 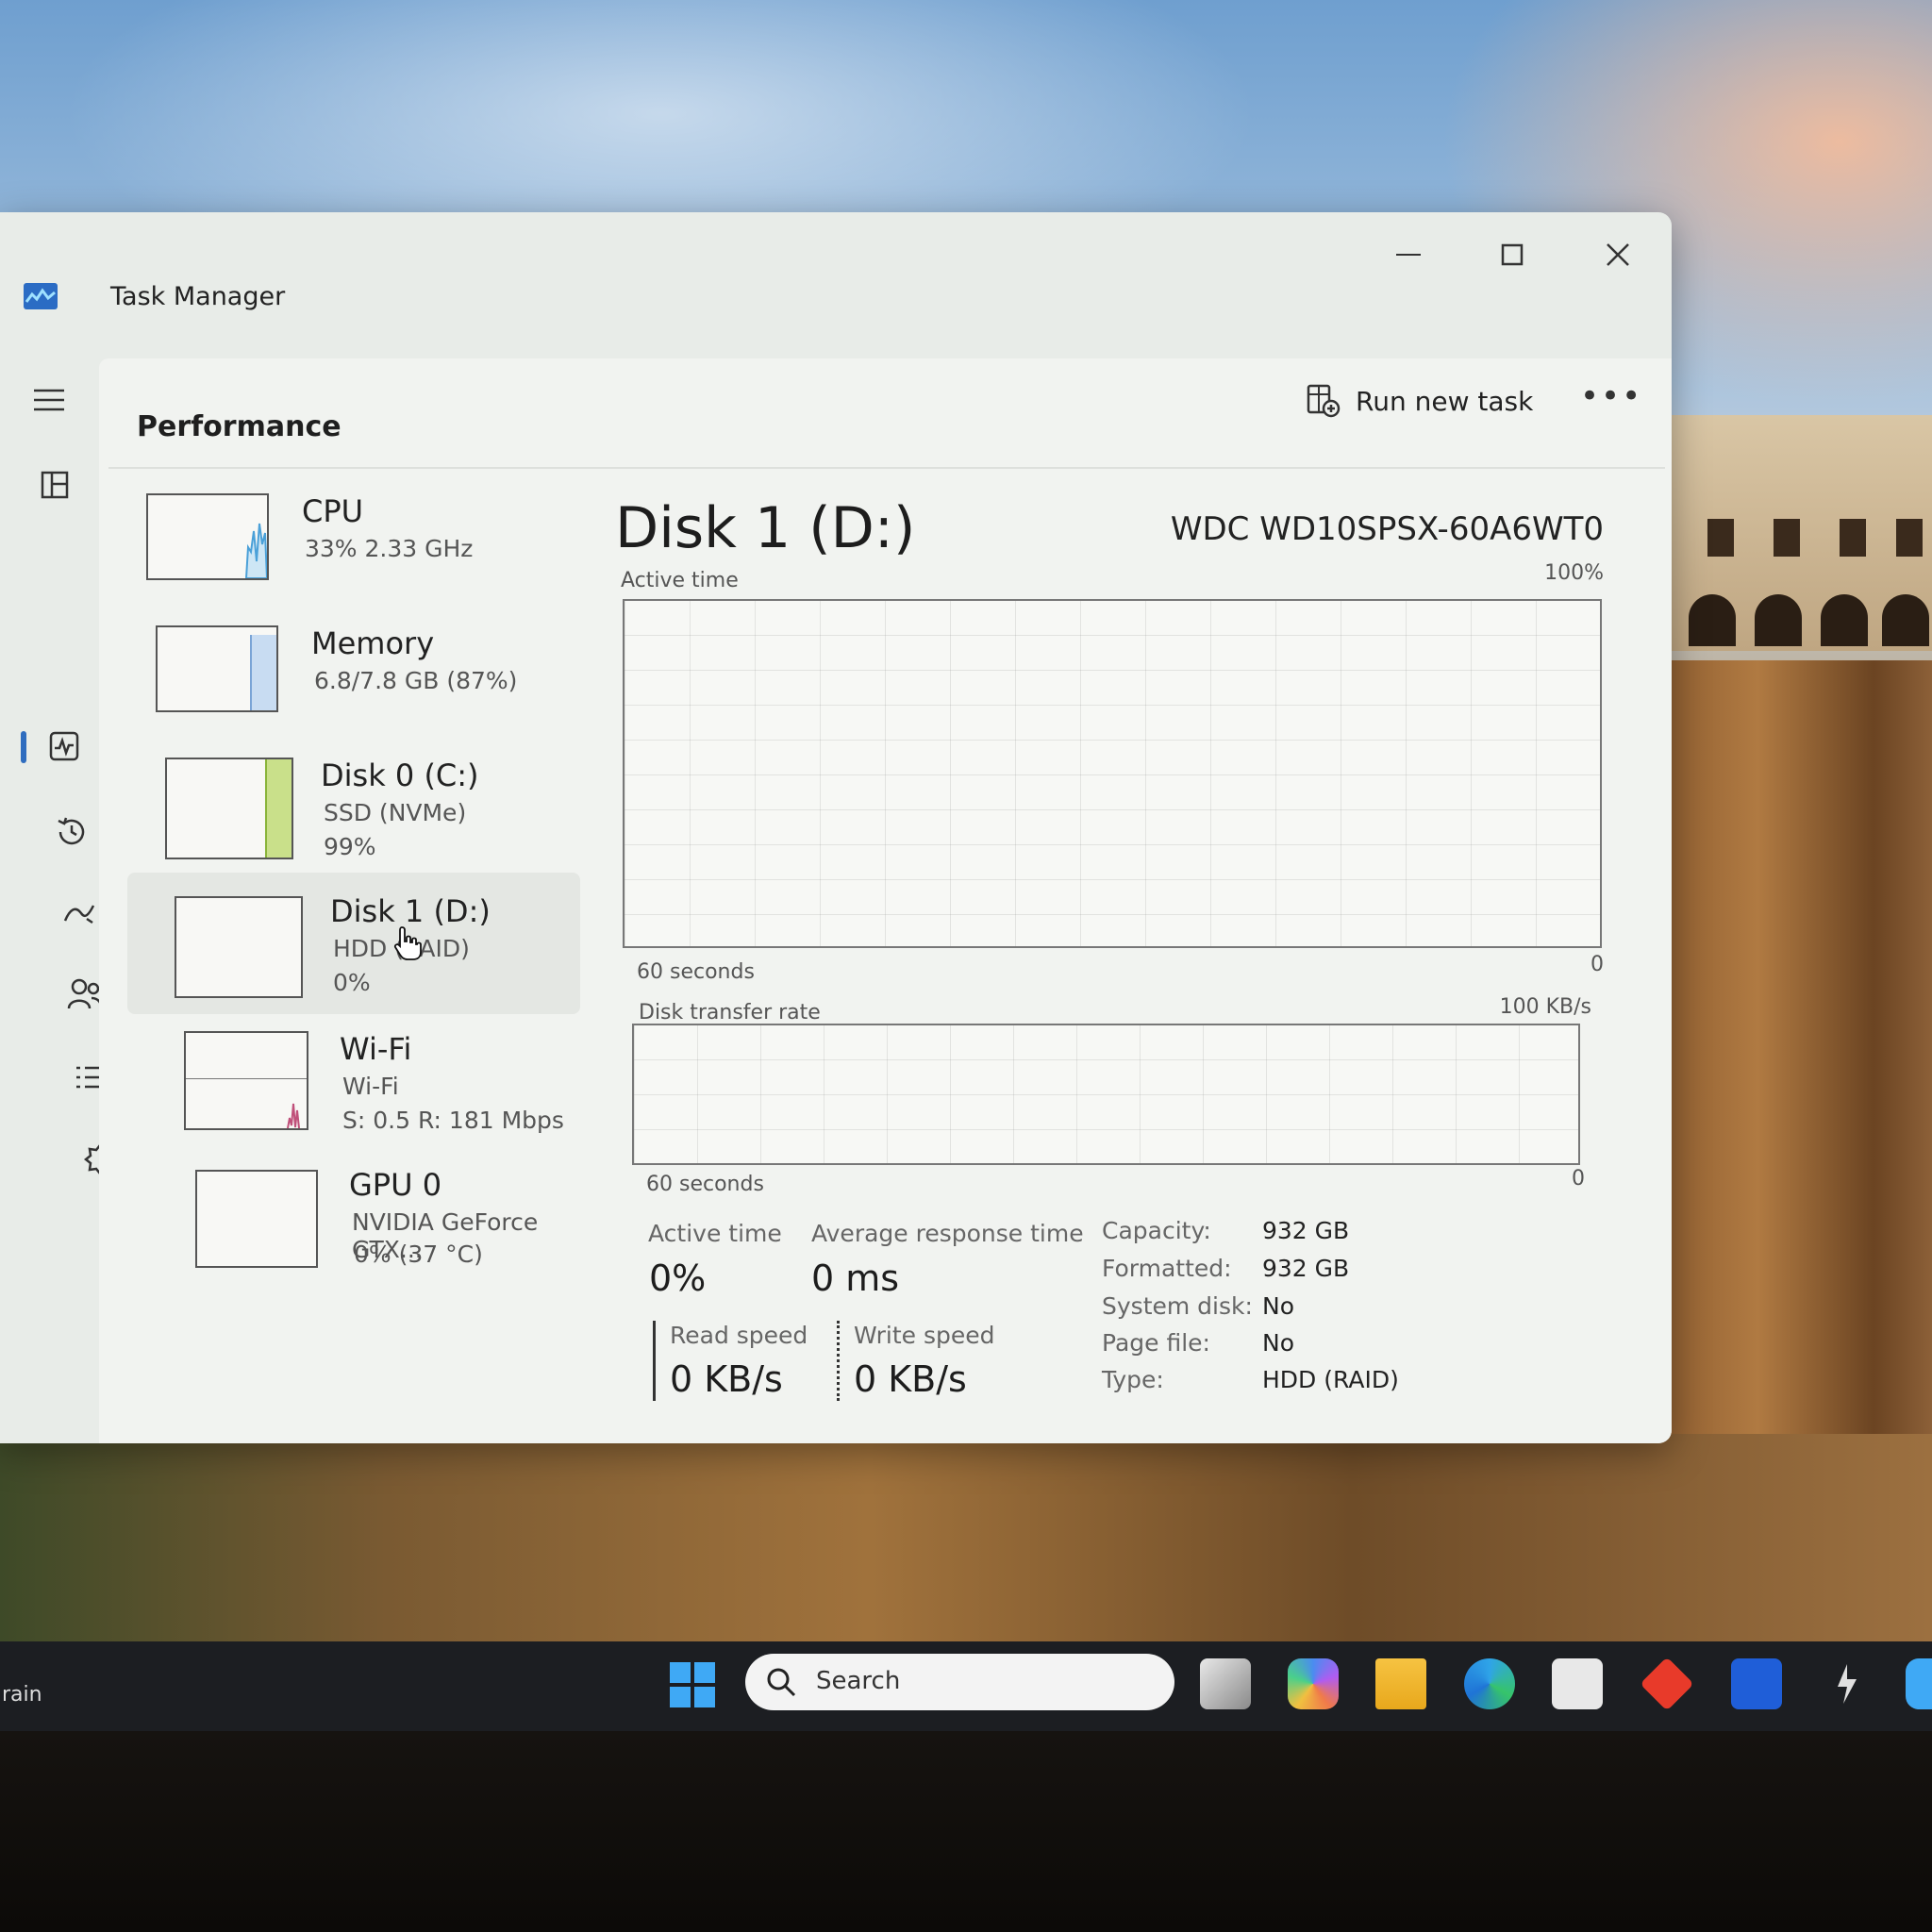 I want to click on search-placeholder: Search, so click(x=859, y=1681).